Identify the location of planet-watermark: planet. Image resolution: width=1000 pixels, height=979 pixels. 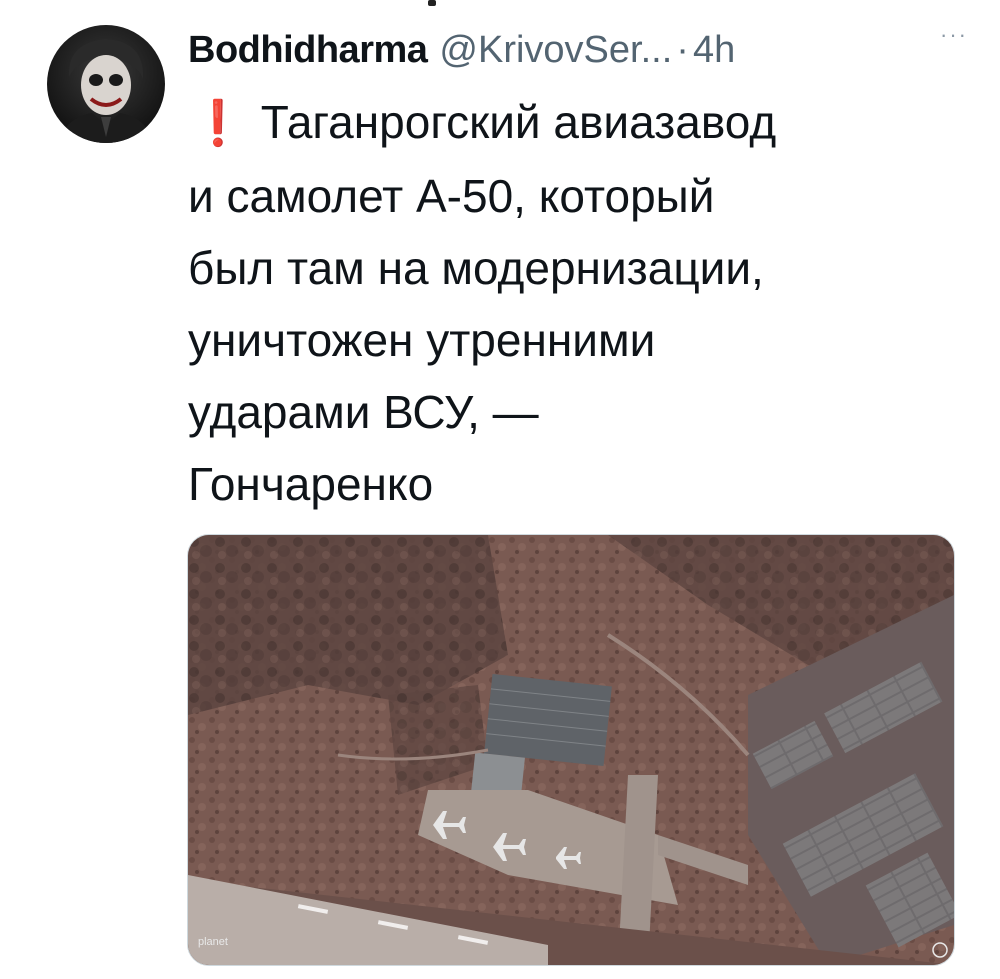
(213, 942).